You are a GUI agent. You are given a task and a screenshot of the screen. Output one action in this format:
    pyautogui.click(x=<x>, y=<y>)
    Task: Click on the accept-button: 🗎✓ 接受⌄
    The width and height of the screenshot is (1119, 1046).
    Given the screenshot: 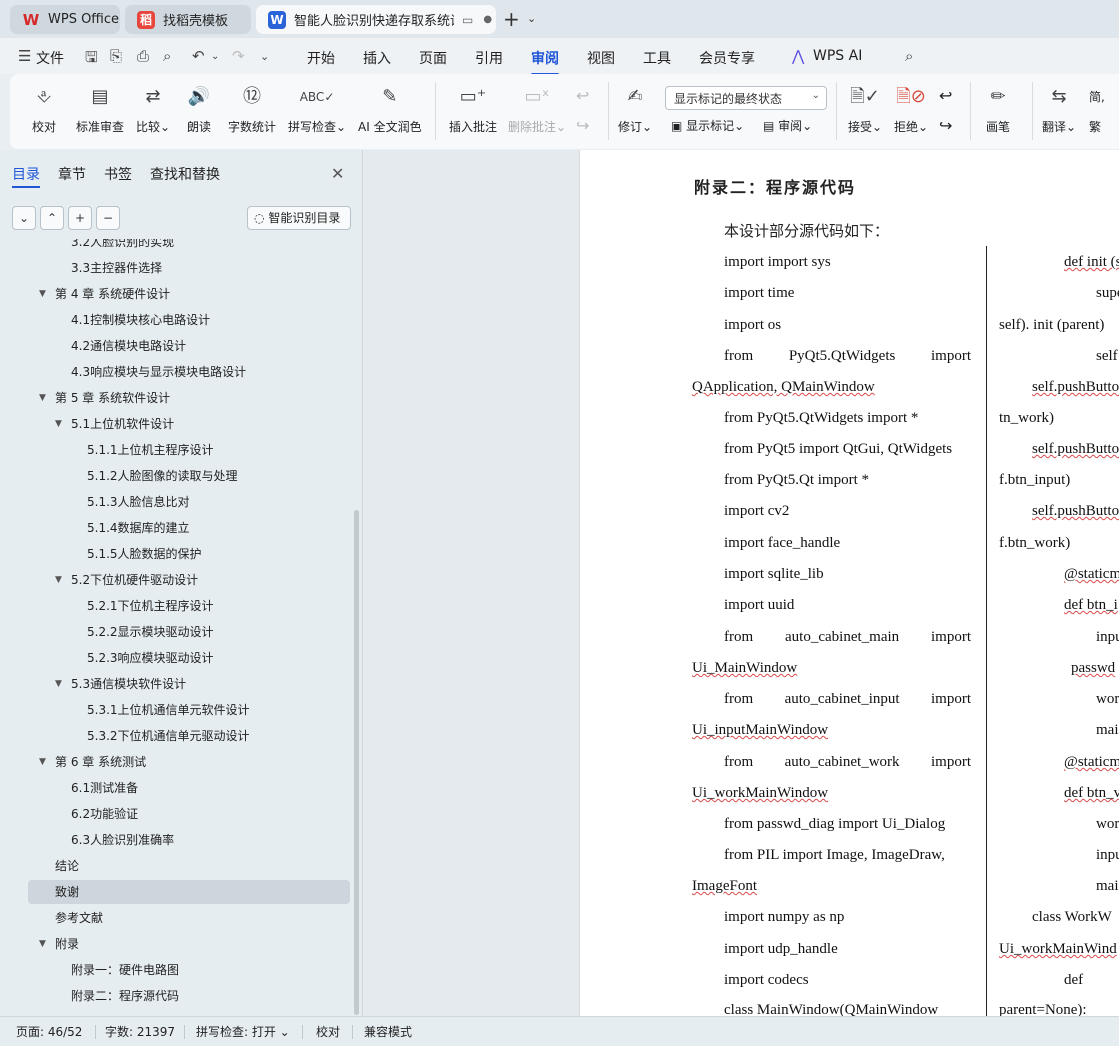 What is the action you would take?
    pyautogui.click(x=865, y=108)
    